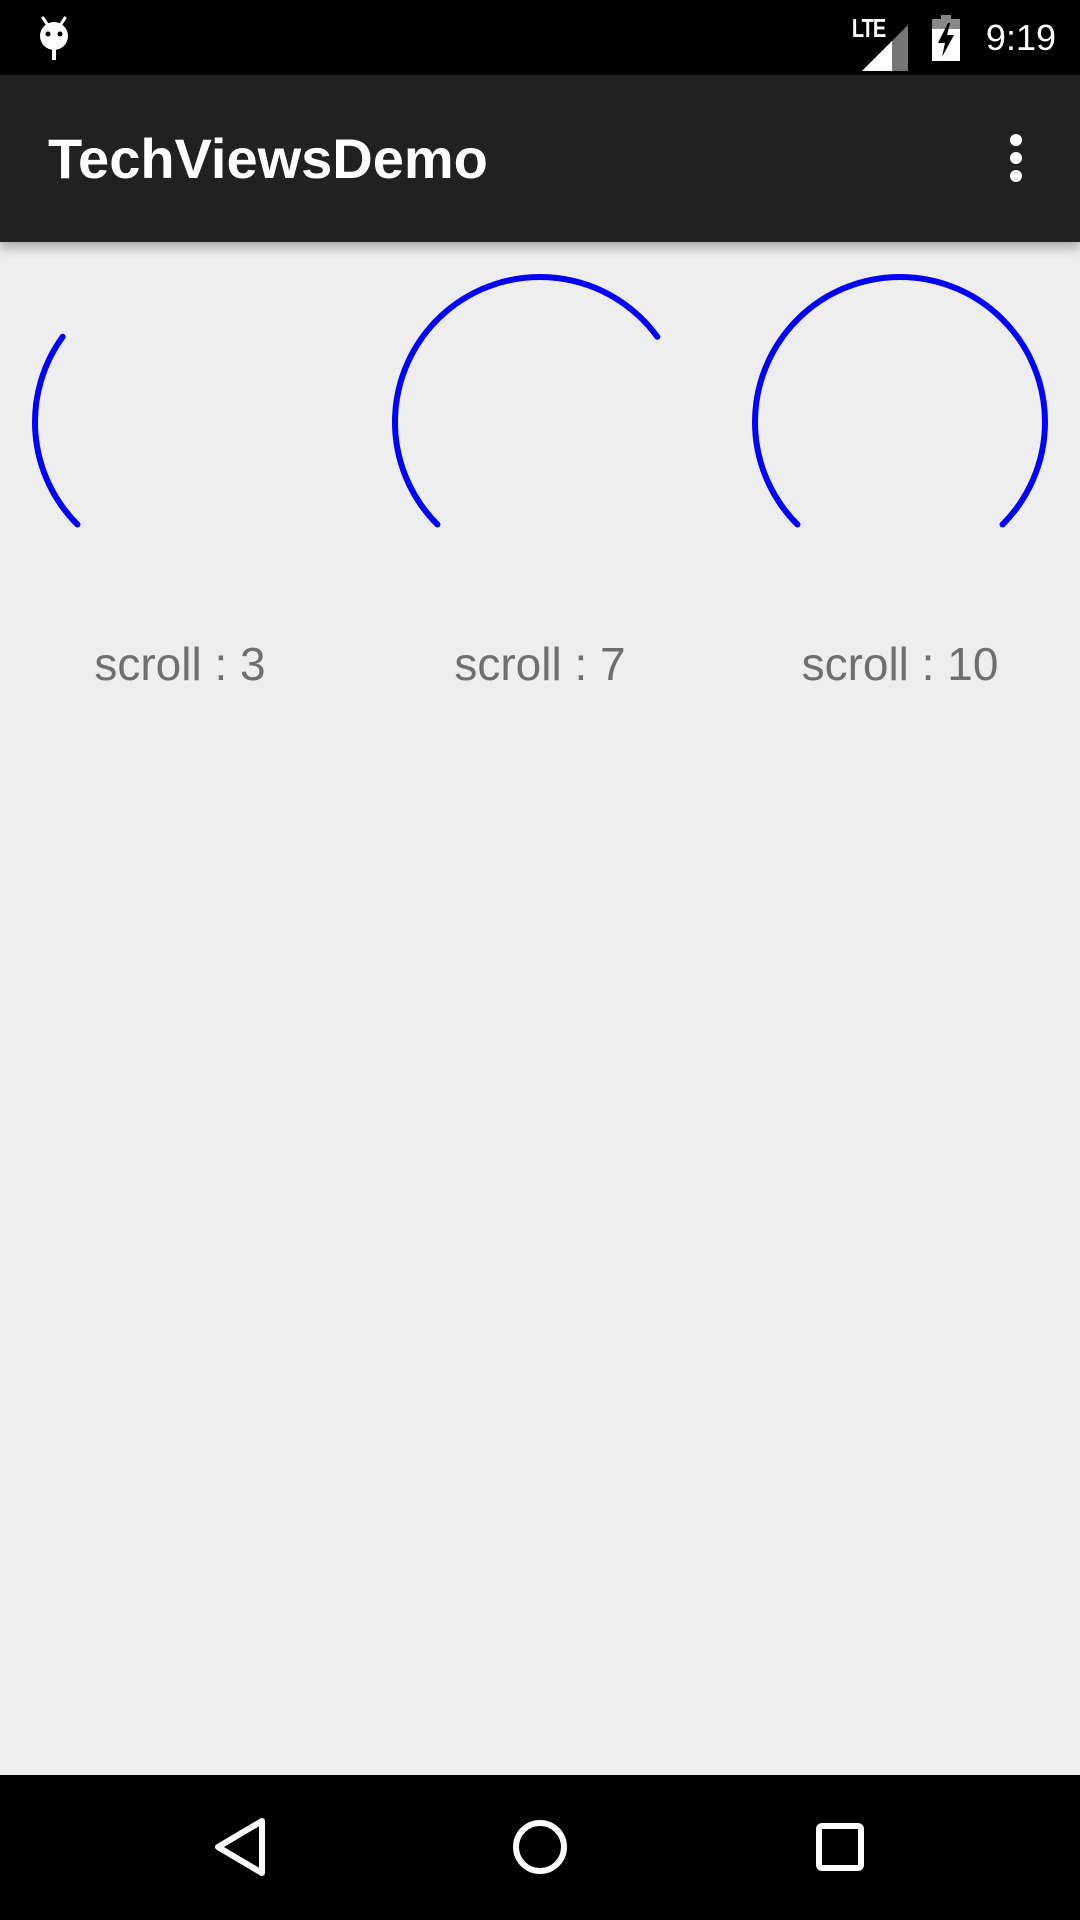  I want to click on navigation-bar, so click(540, 1847).